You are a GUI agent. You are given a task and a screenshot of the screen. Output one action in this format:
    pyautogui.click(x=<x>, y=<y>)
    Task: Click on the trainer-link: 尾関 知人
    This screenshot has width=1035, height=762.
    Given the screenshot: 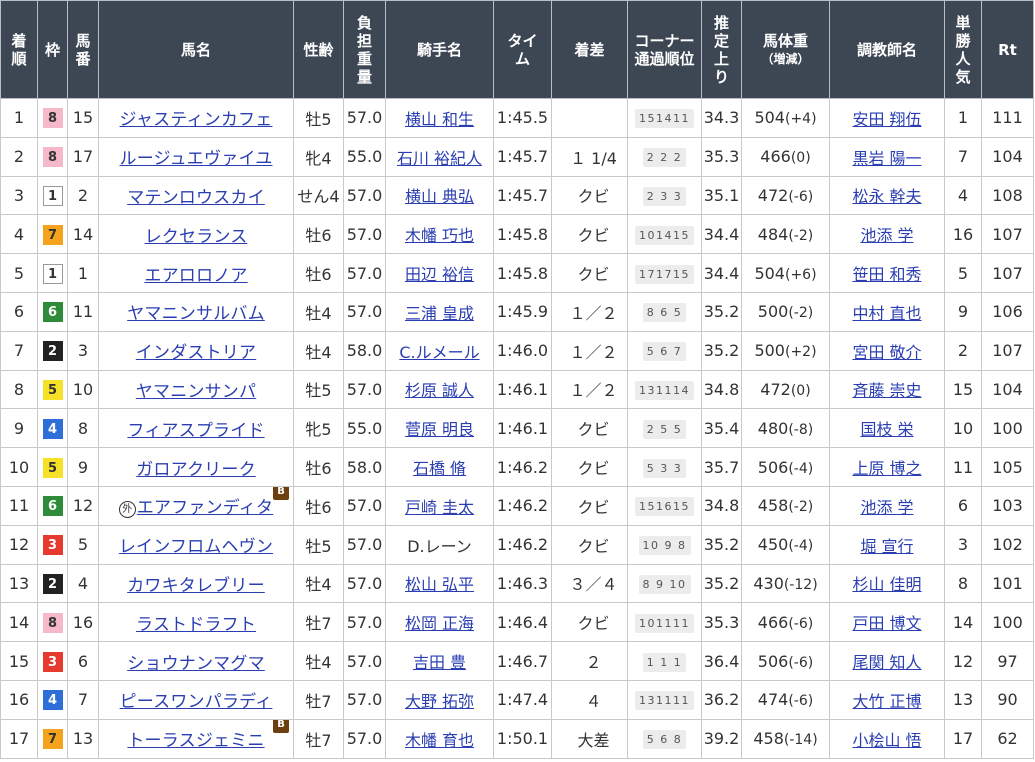 What is the action you would take?
    pyautogui.click(x=886, y=662)
    